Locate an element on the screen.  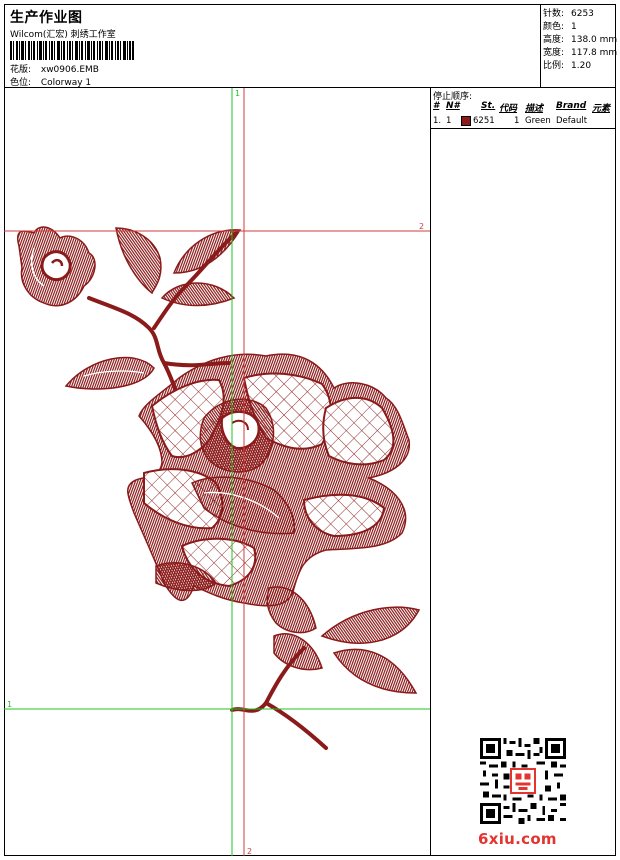
stat-scale: 比例: 1.20 is located at coordinates (567, 64).